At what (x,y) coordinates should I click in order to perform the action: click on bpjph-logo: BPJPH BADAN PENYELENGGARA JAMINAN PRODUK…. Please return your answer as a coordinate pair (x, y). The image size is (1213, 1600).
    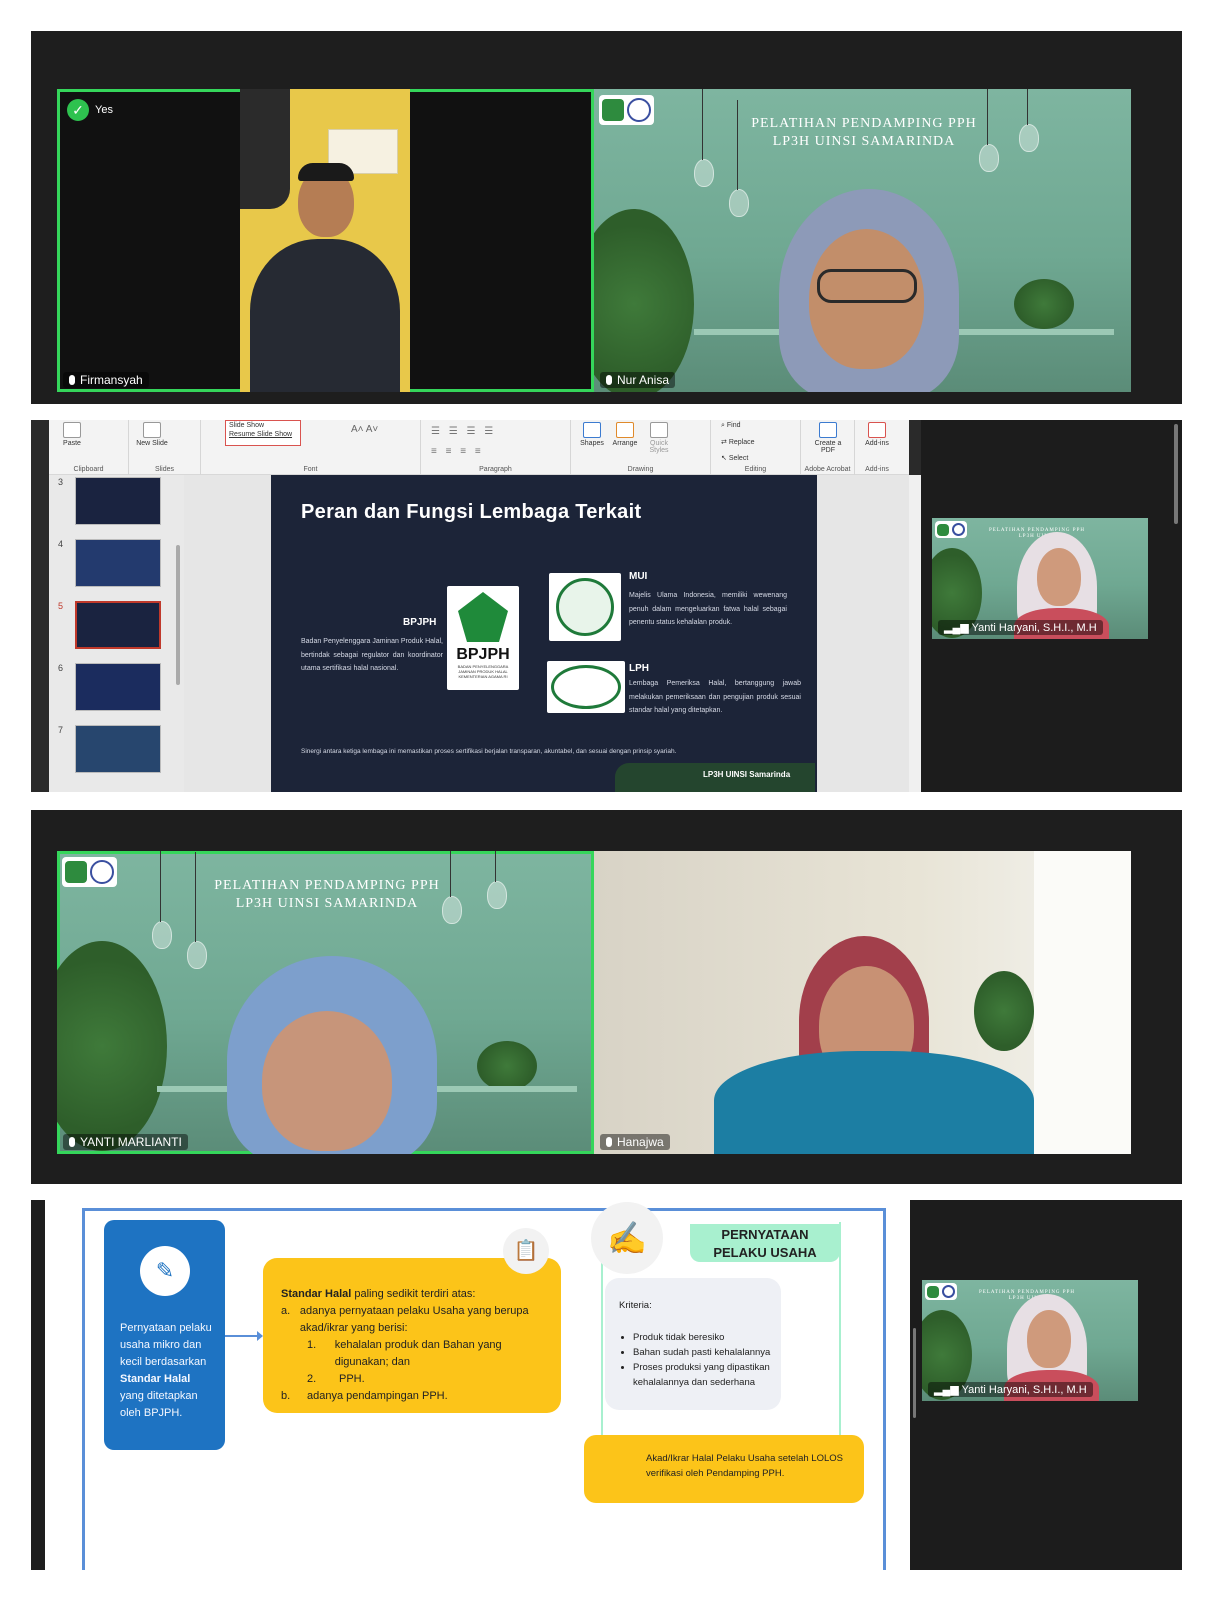
    Looking at the image, I should click on (483, 638).